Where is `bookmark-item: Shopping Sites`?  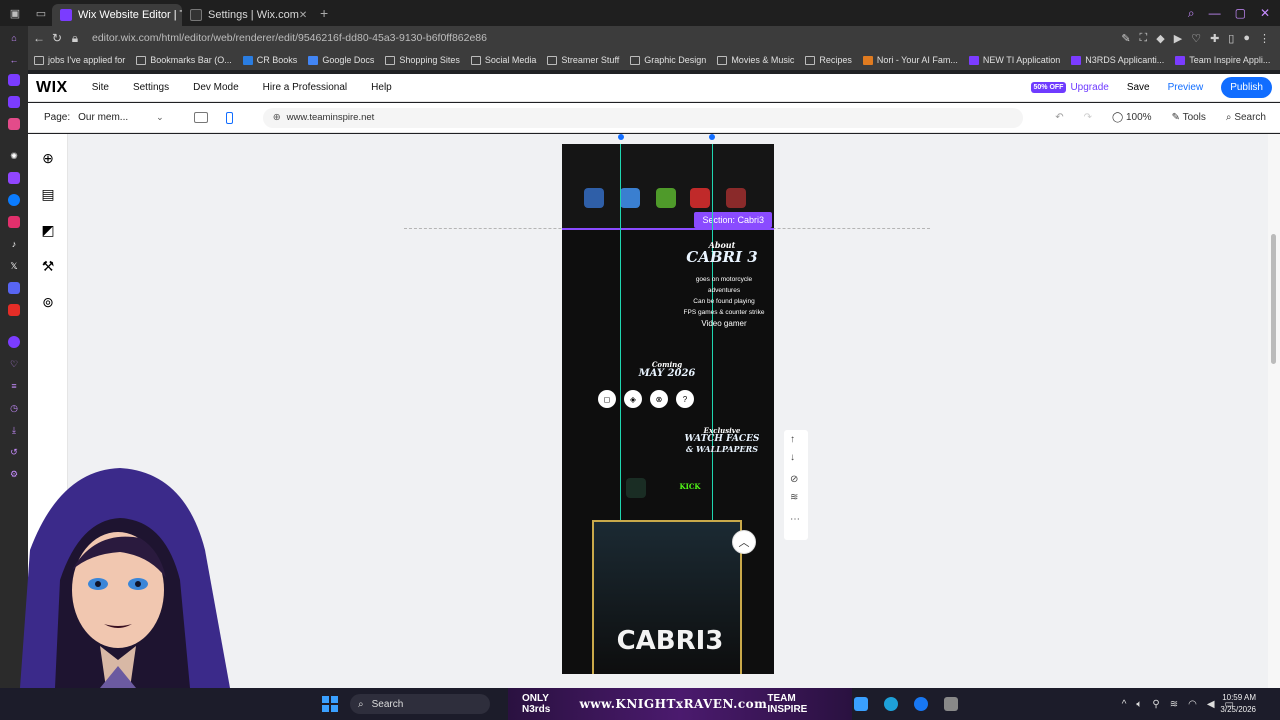 bookmark-item: Shopping Sites is located at coordinates (422, 60).